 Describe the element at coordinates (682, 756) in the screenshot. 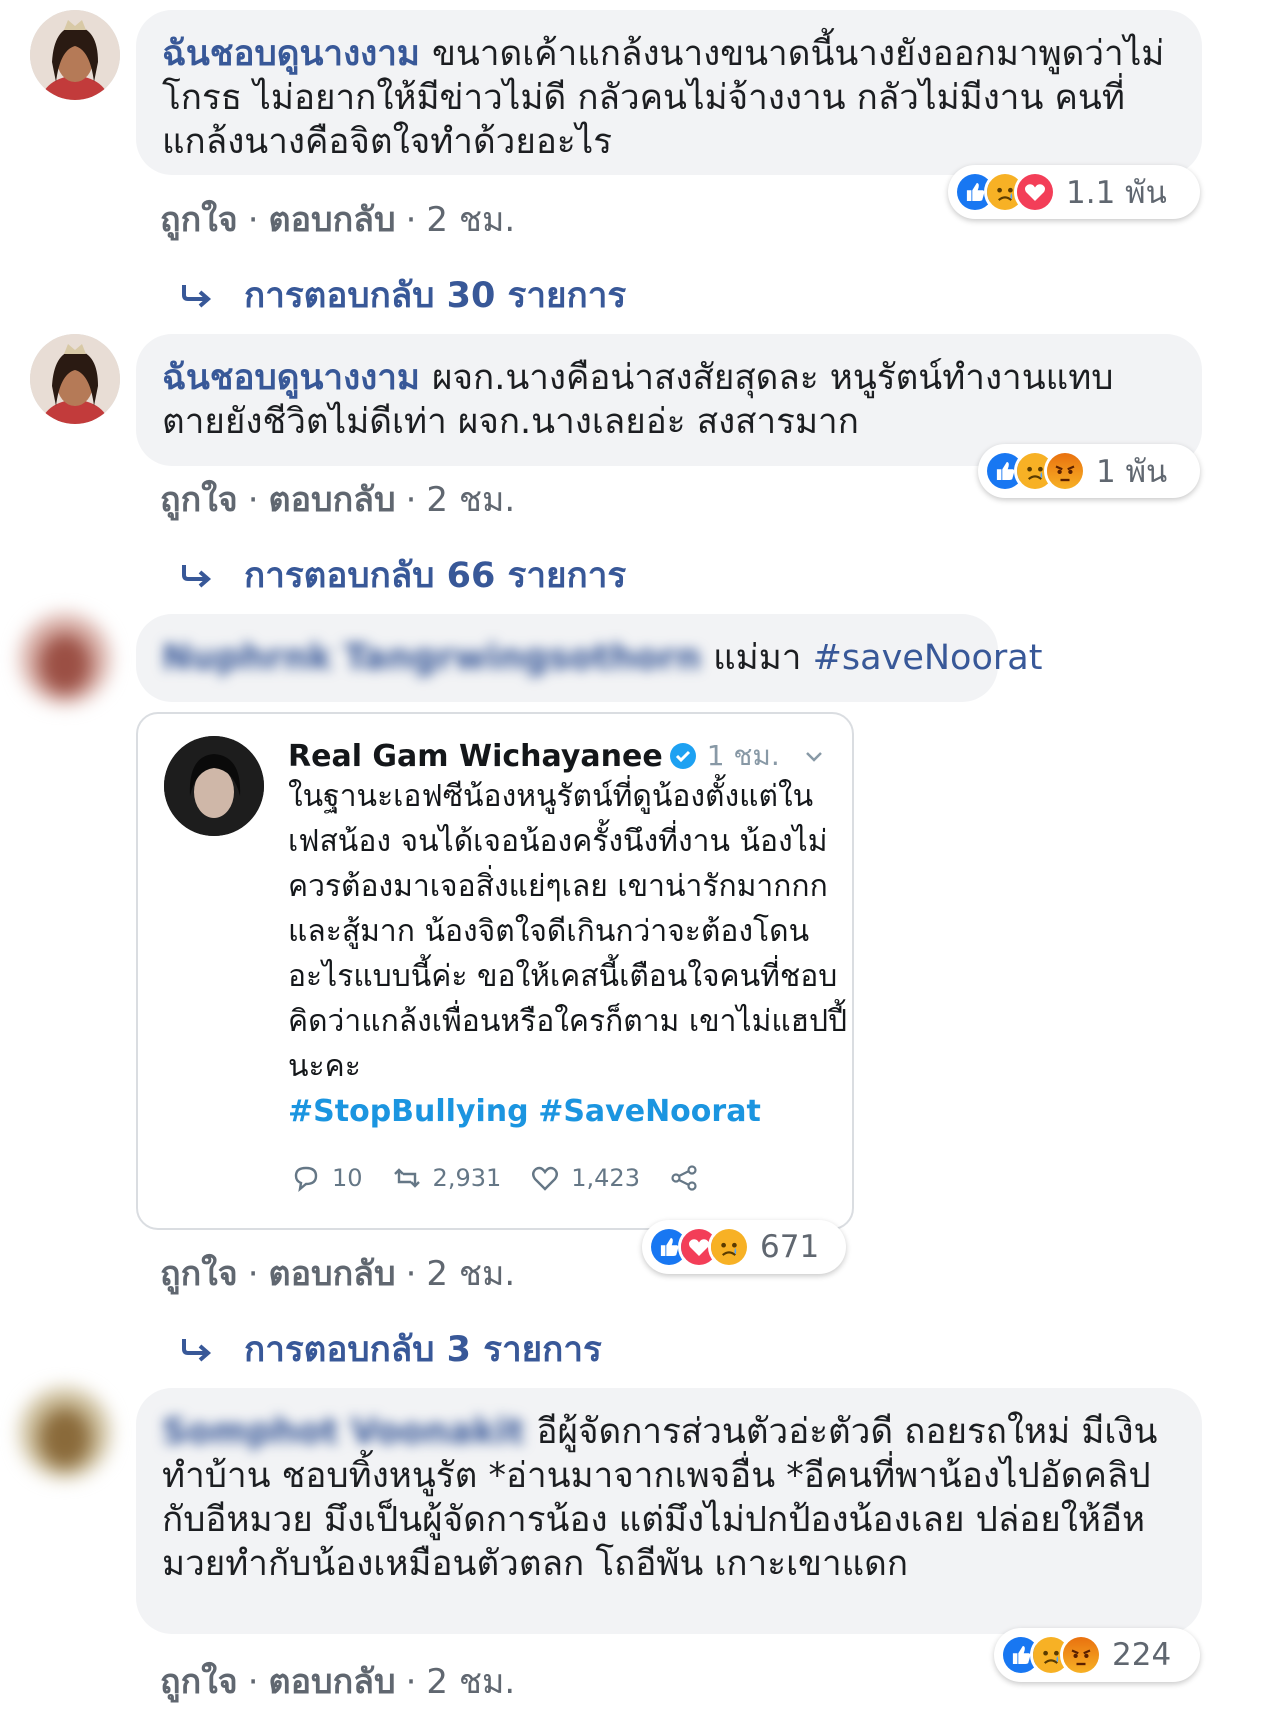

I see `verified-badge-icon` at that location.